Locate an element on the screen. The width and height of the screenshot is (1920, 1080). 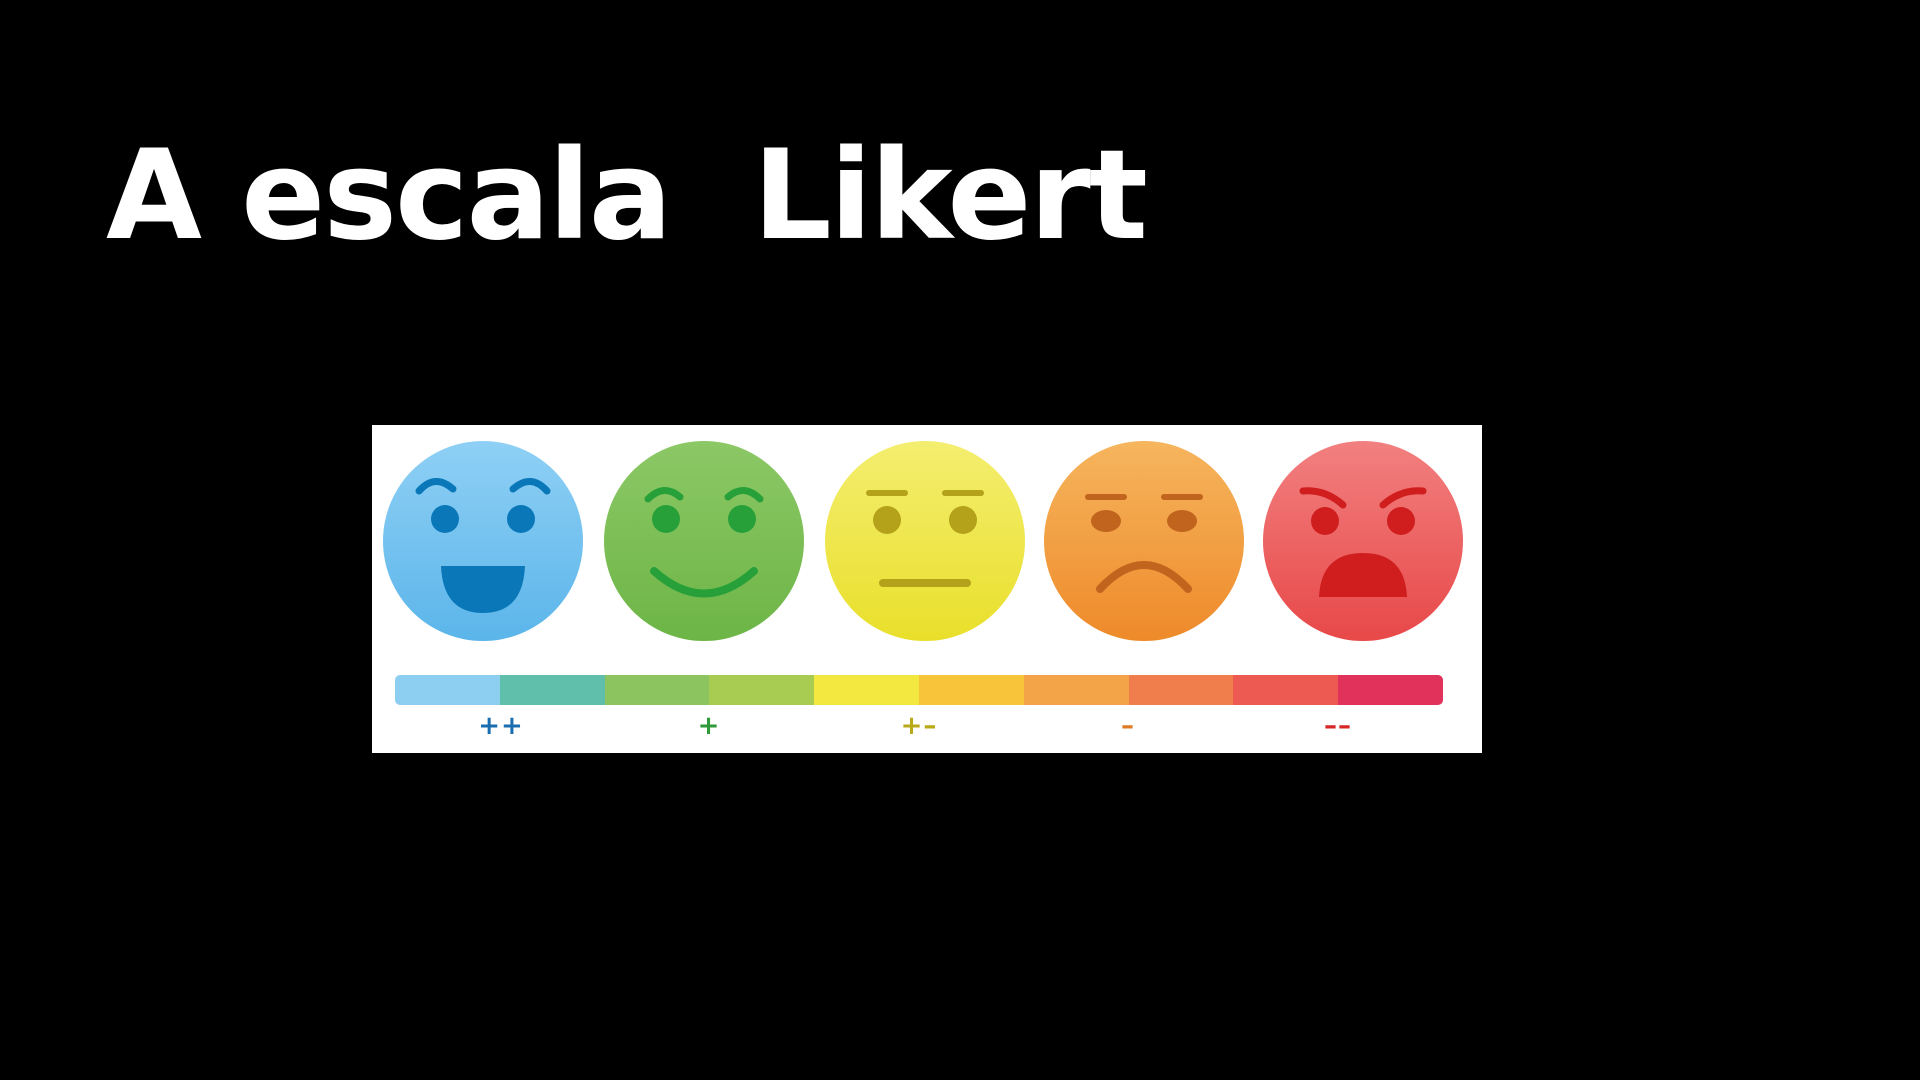
color-gradient-bar is located at coordinates (919, 690).